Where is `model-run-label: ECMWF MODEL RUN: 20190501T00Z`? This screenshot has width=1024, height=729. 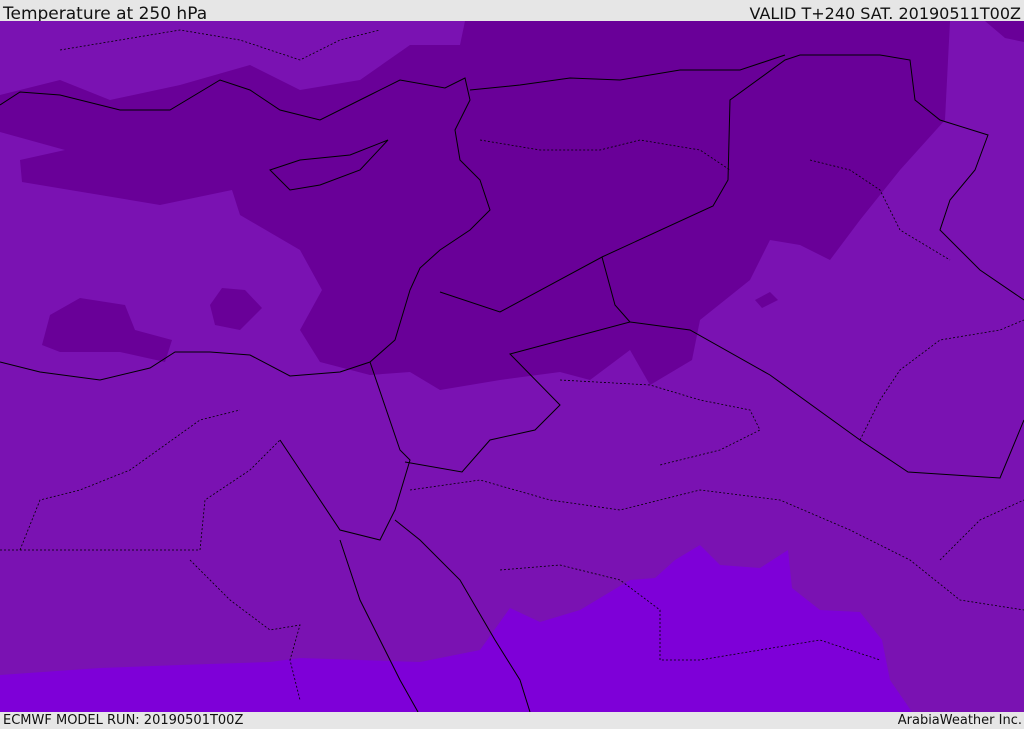 model-run-label: ECMWF MODEL RUN: 20190501T00Z is located at coordinates (123, 720).